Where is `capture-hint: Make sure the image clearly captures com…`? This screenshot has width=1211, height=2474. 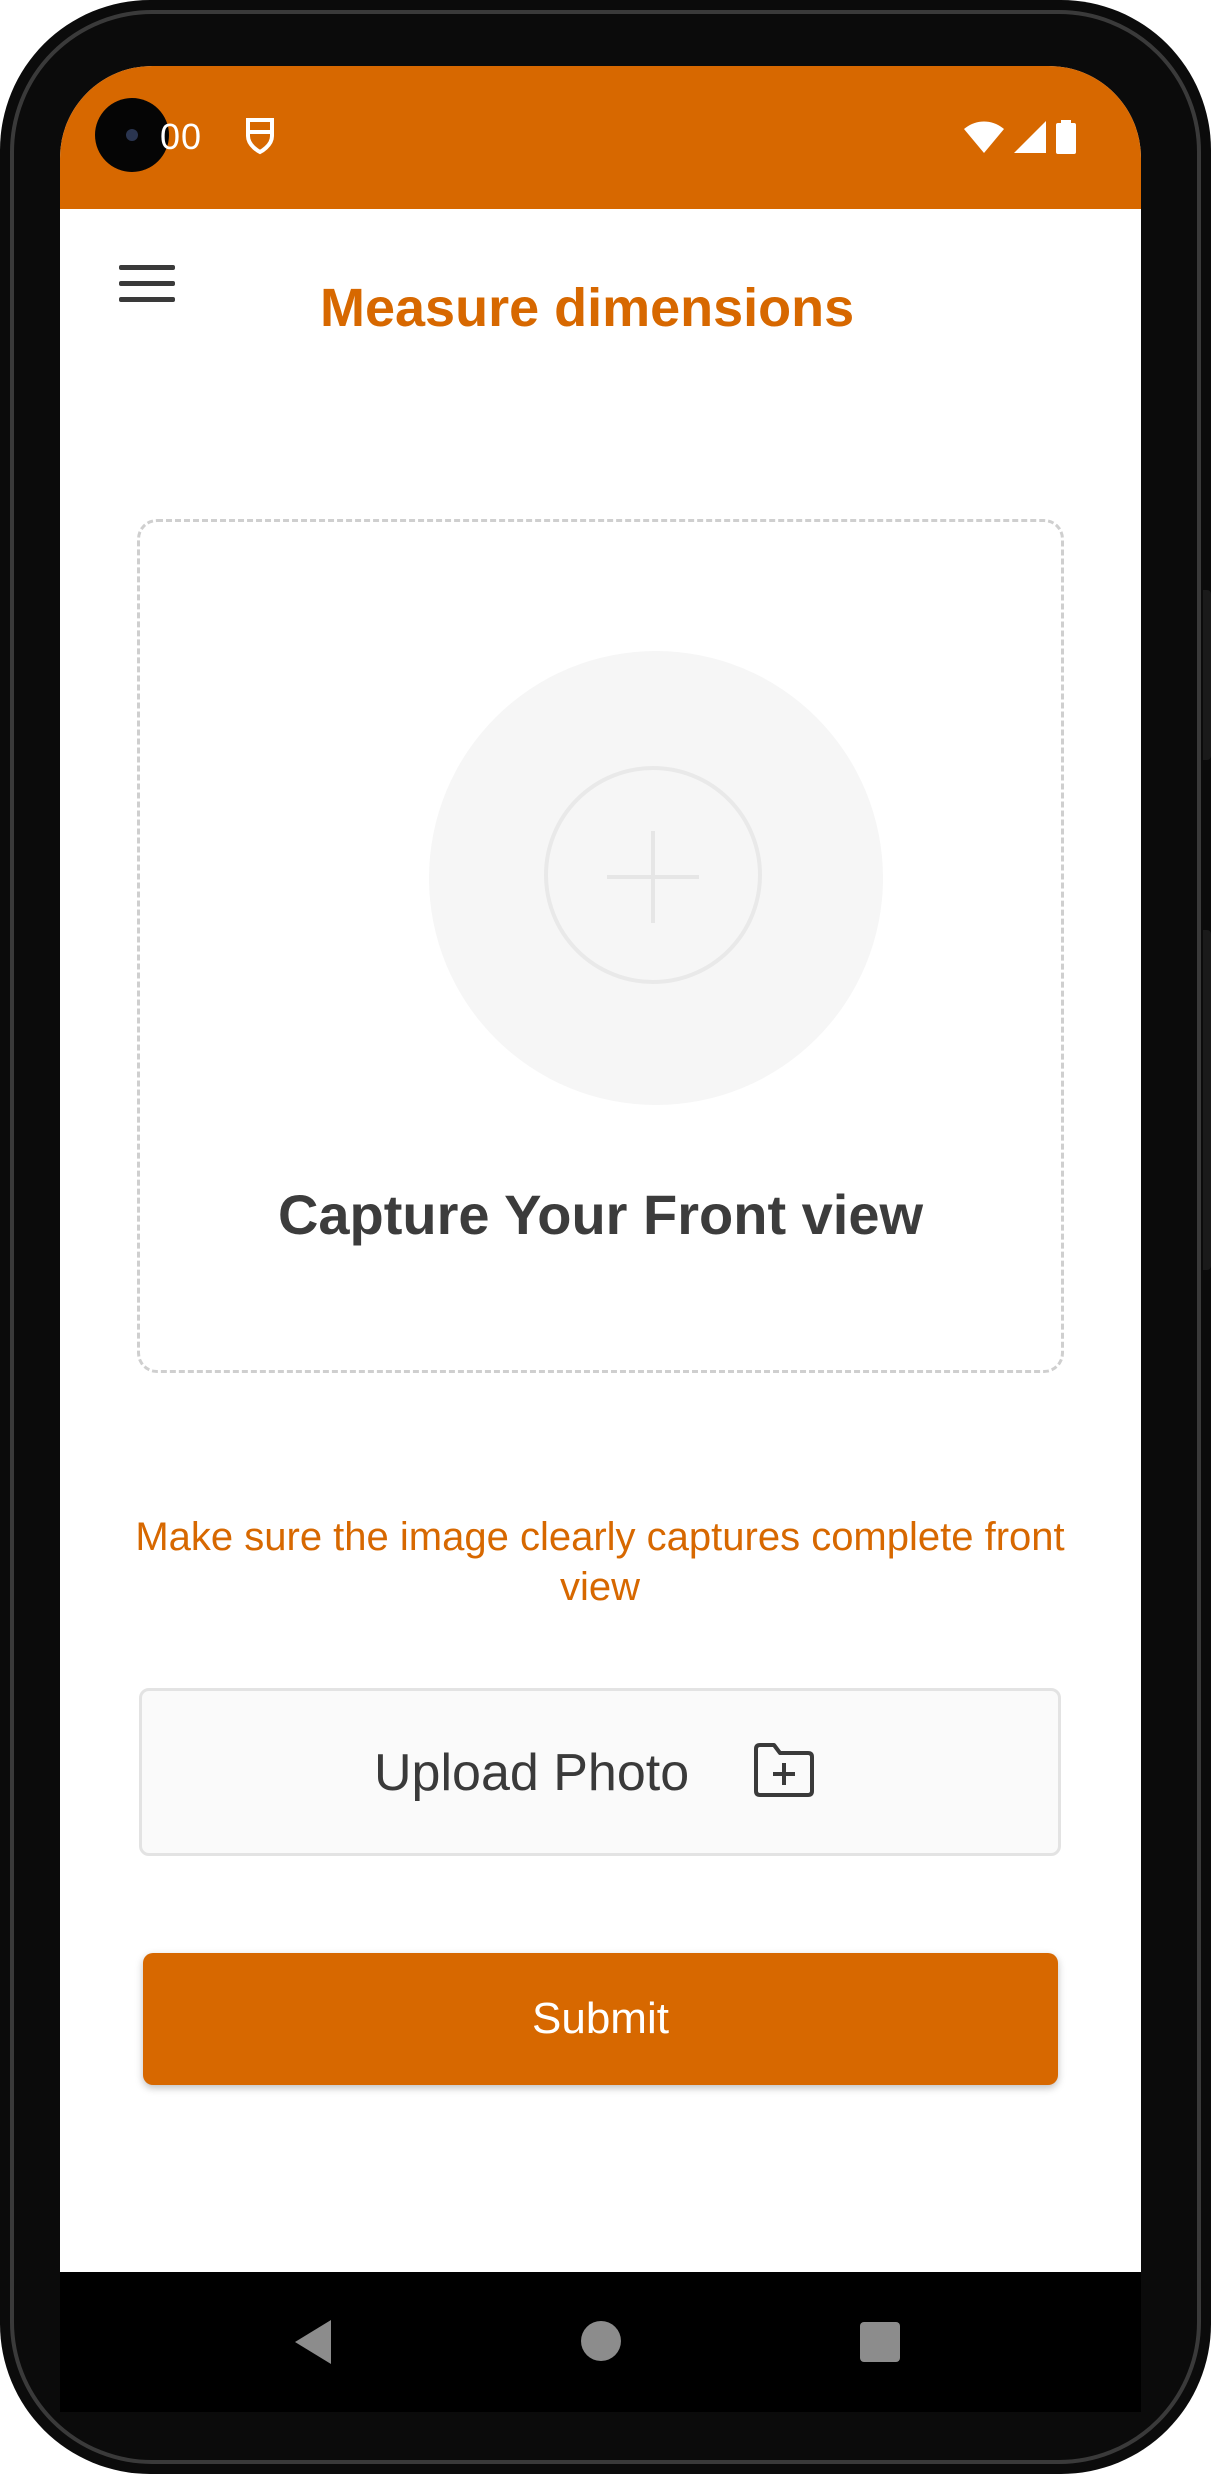 capture-hint: Make sure the image clearly captures com… is located at coordinates (600, 1562).